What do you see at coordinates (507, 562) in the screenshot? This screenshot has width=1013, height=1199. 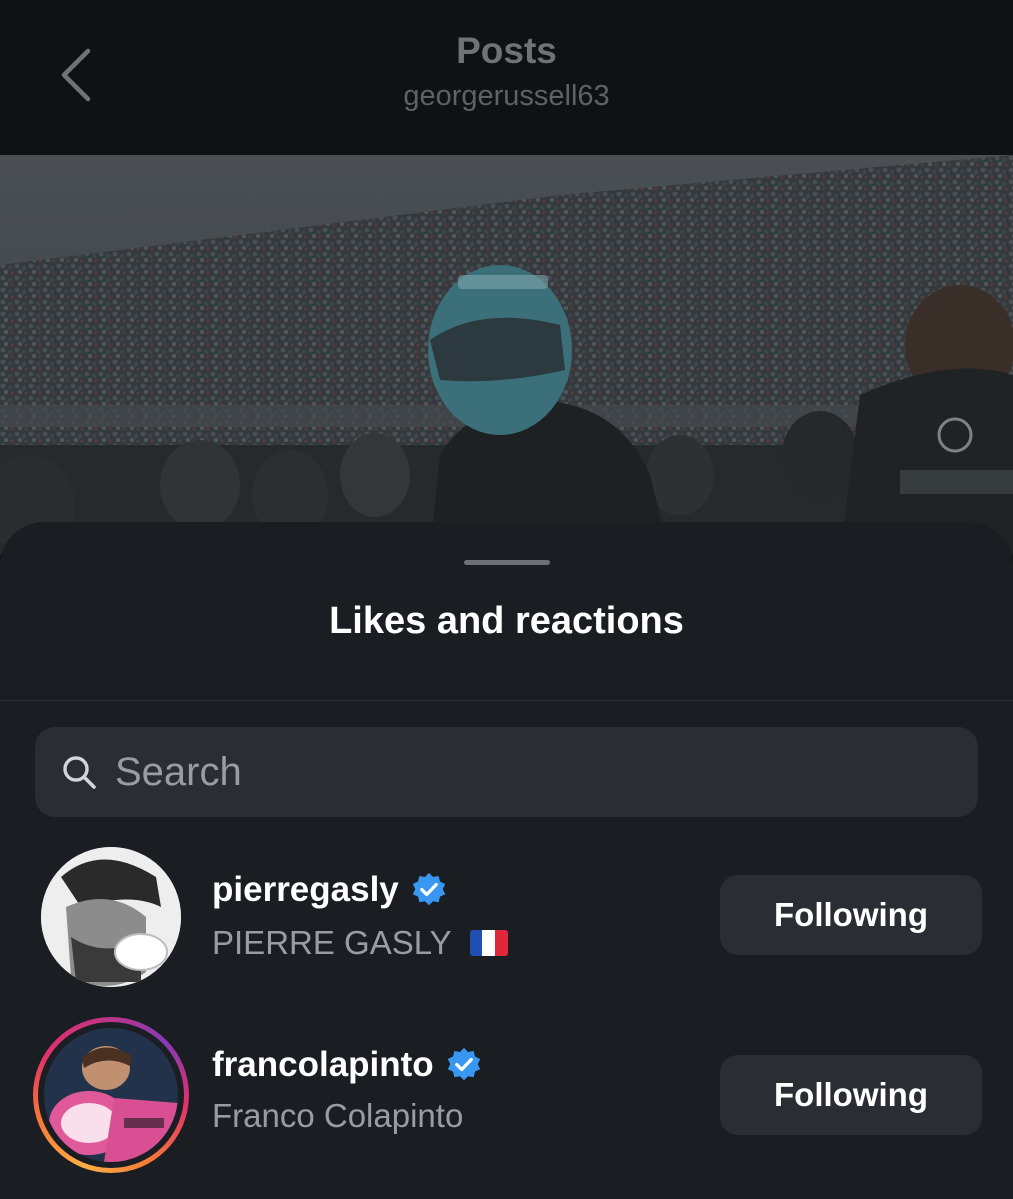 I see `sheet-grabber-handle` at bounding box center [507, 562].